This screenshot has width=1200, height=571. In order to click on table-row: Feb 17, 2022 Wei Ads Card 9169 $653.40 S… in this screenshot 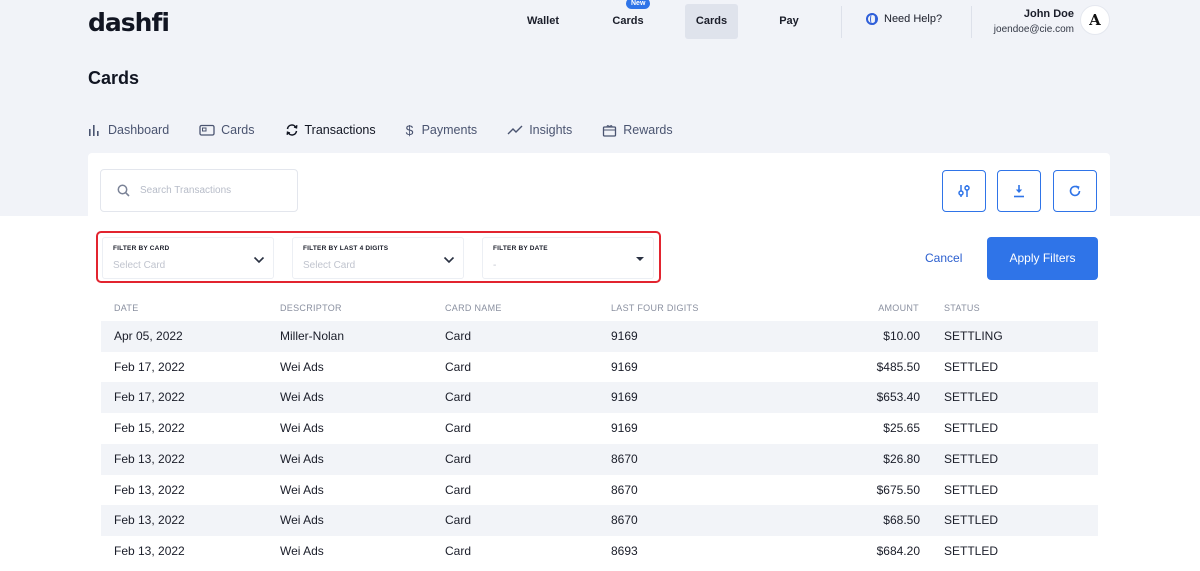, I will do `click(599, 397)`.